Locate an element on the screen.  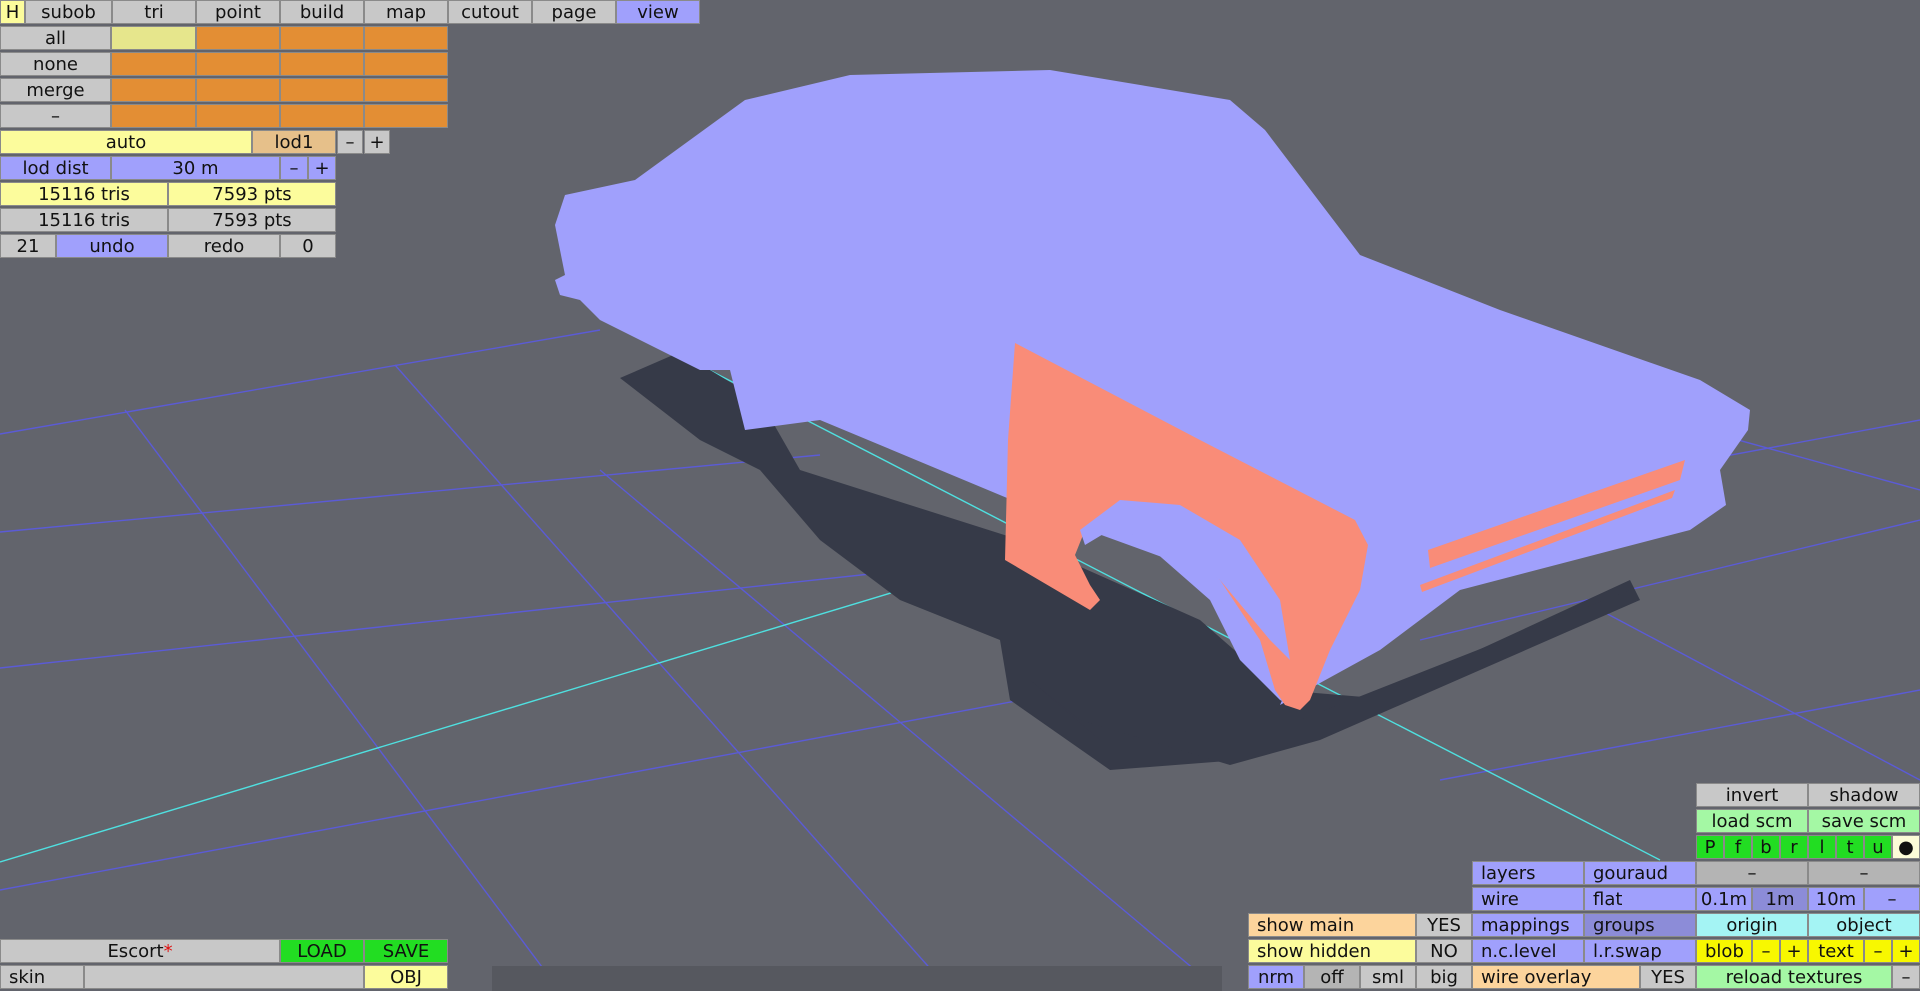
redo-count: 0 is located at coordinates (308, 246).